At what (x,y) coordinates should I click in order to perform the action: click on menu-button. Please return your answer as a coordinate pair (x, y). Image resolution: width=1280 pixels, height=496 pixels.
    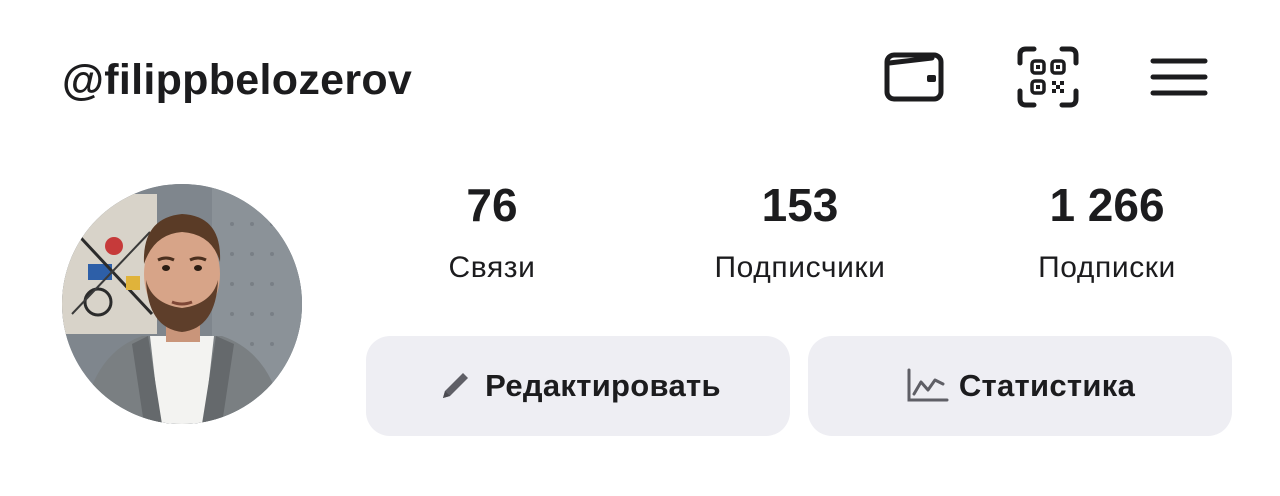
    Looking at the image, I should click on (1179, 77).